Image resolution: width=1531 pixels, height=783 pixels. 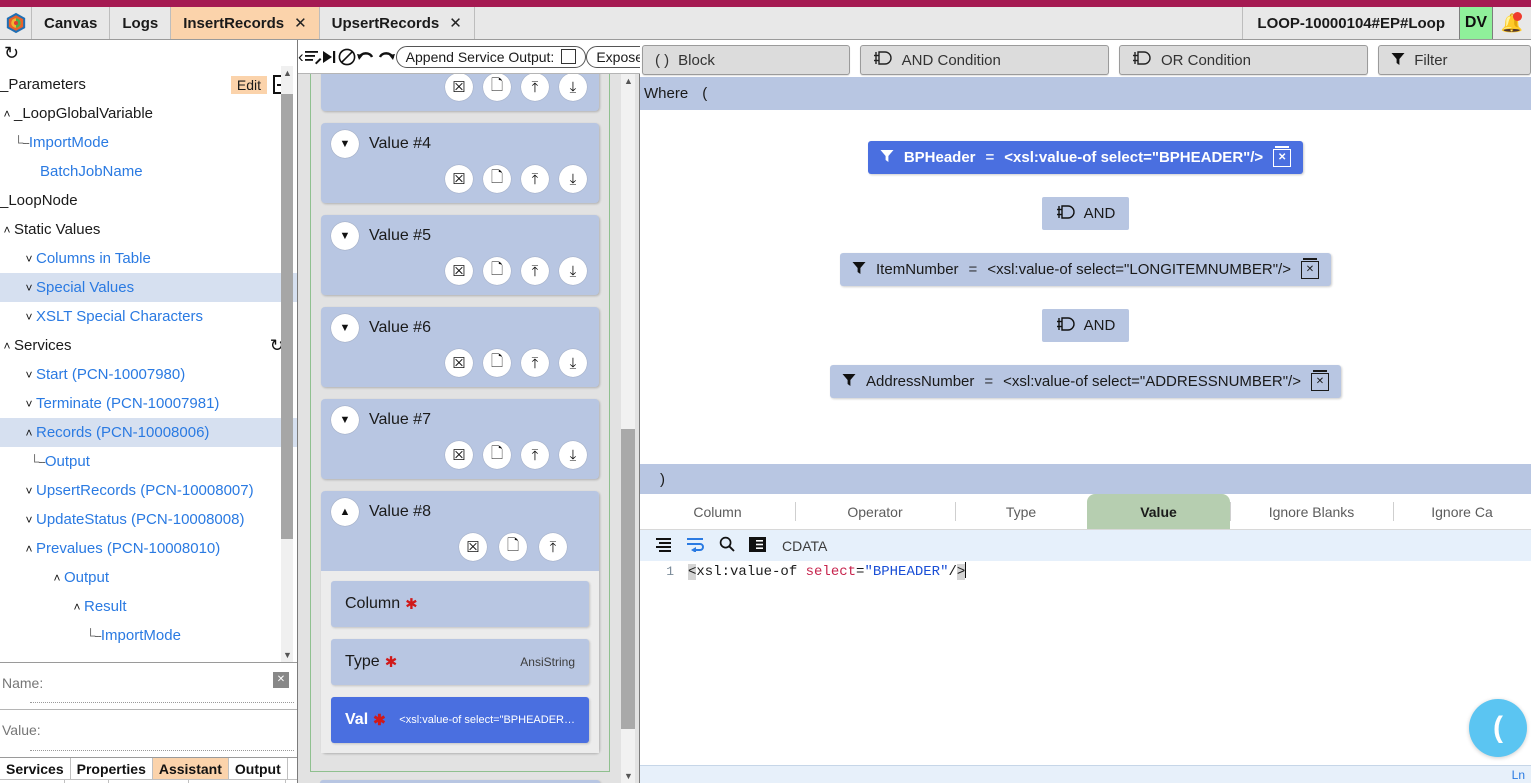 What do you see at coordinates (35, 768) in the screenshot?
I see `tab-services: Services` at bounding box center [35, 768].